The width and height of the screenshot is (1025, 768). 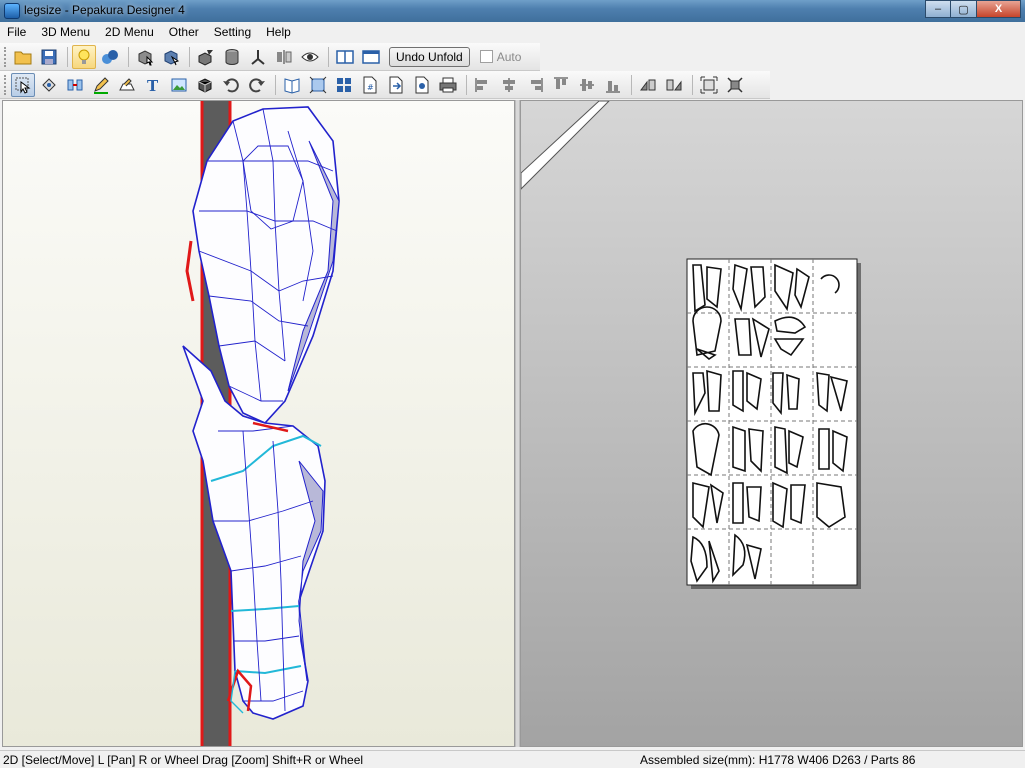 I want to click on export-button, so click(x=396, y=85).